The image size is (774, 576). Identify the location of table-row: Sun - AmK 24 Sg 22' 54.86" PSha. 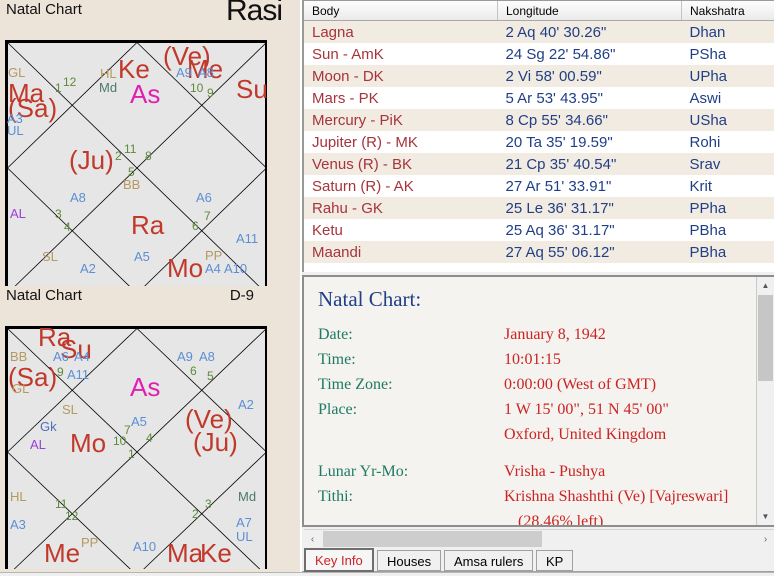
(539, 54).